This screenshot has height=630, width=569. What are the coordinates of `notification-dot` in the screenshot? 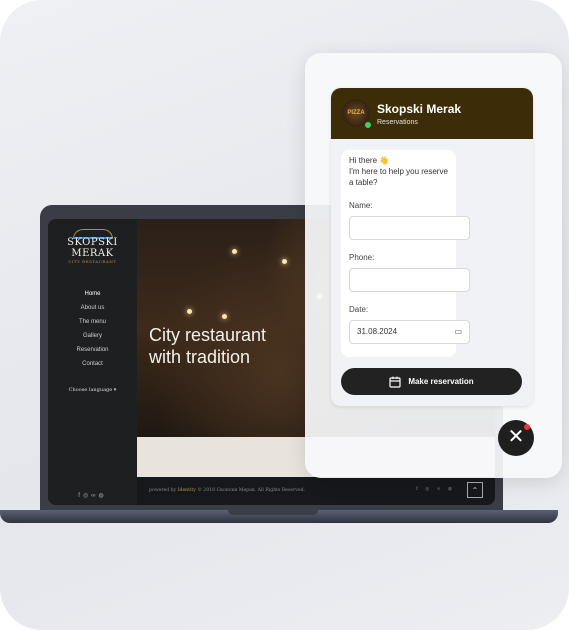 It's located at (527, 427).